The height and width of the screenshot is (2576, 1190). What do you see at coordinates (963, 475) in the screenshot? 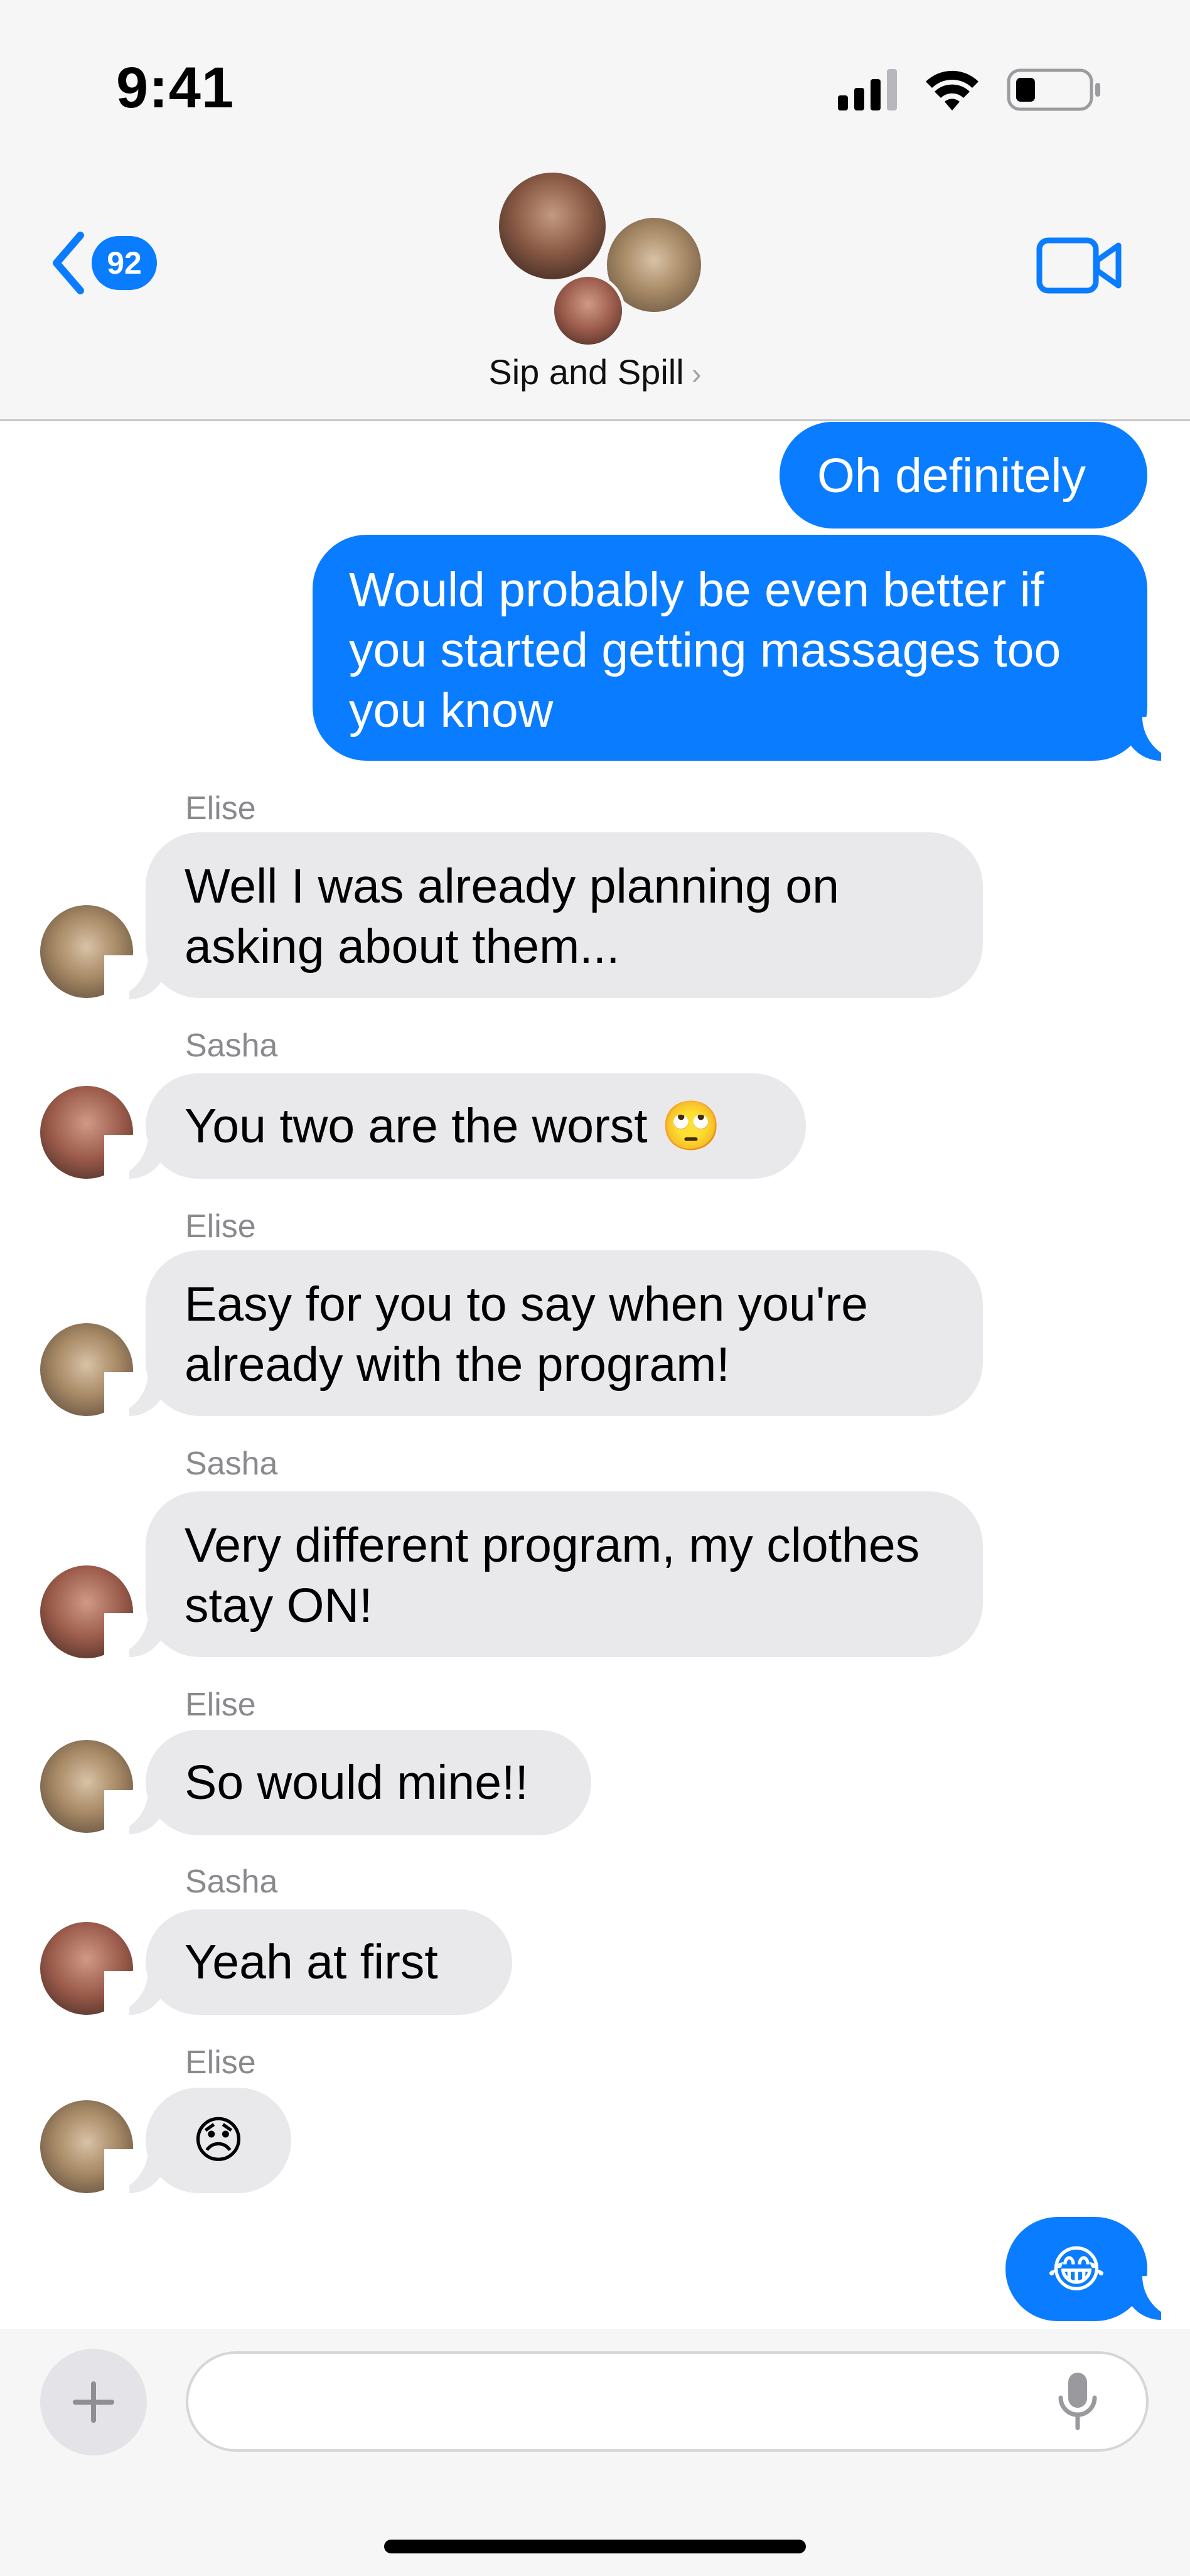
I see `message-bubble-outgoing: Oh definitely` at bounding box center [963, 475].